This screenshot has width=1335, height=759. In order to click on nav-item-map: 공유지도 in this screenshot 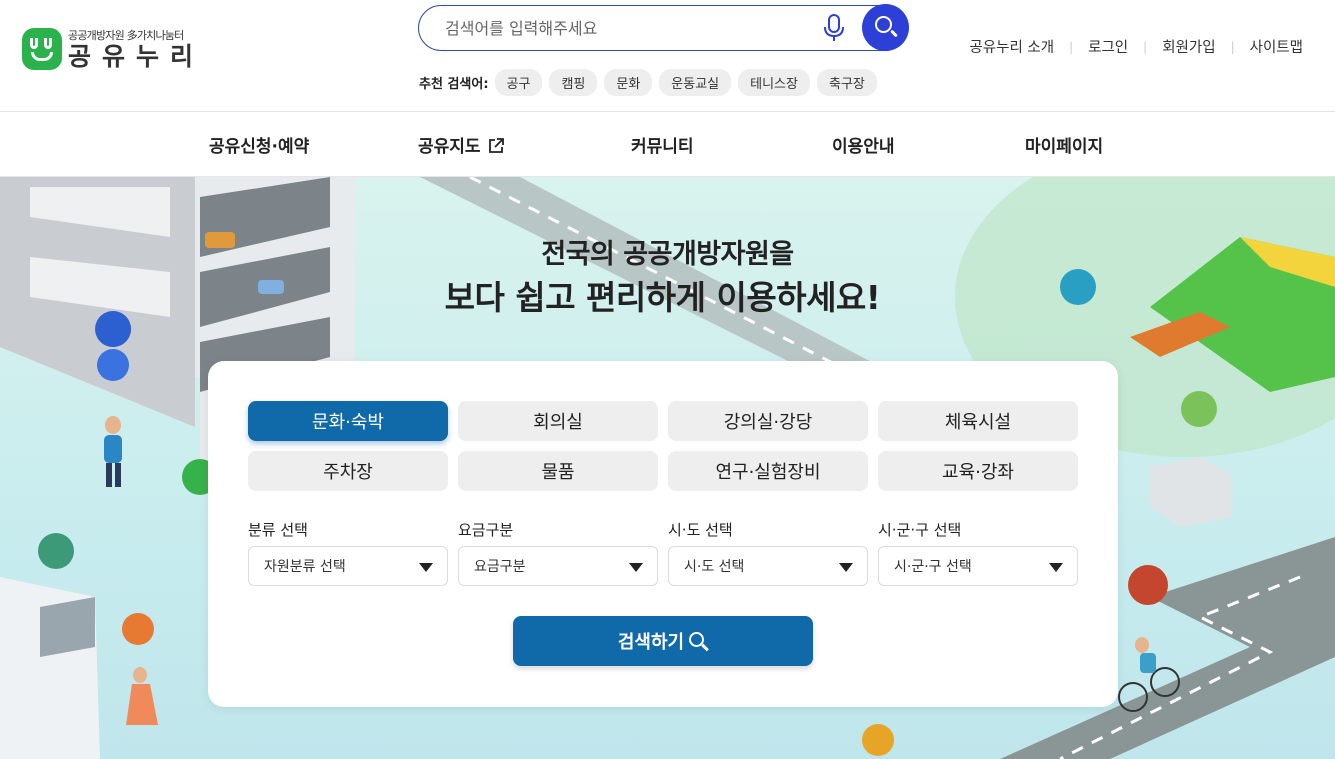, I will do `click(461, 144)`.